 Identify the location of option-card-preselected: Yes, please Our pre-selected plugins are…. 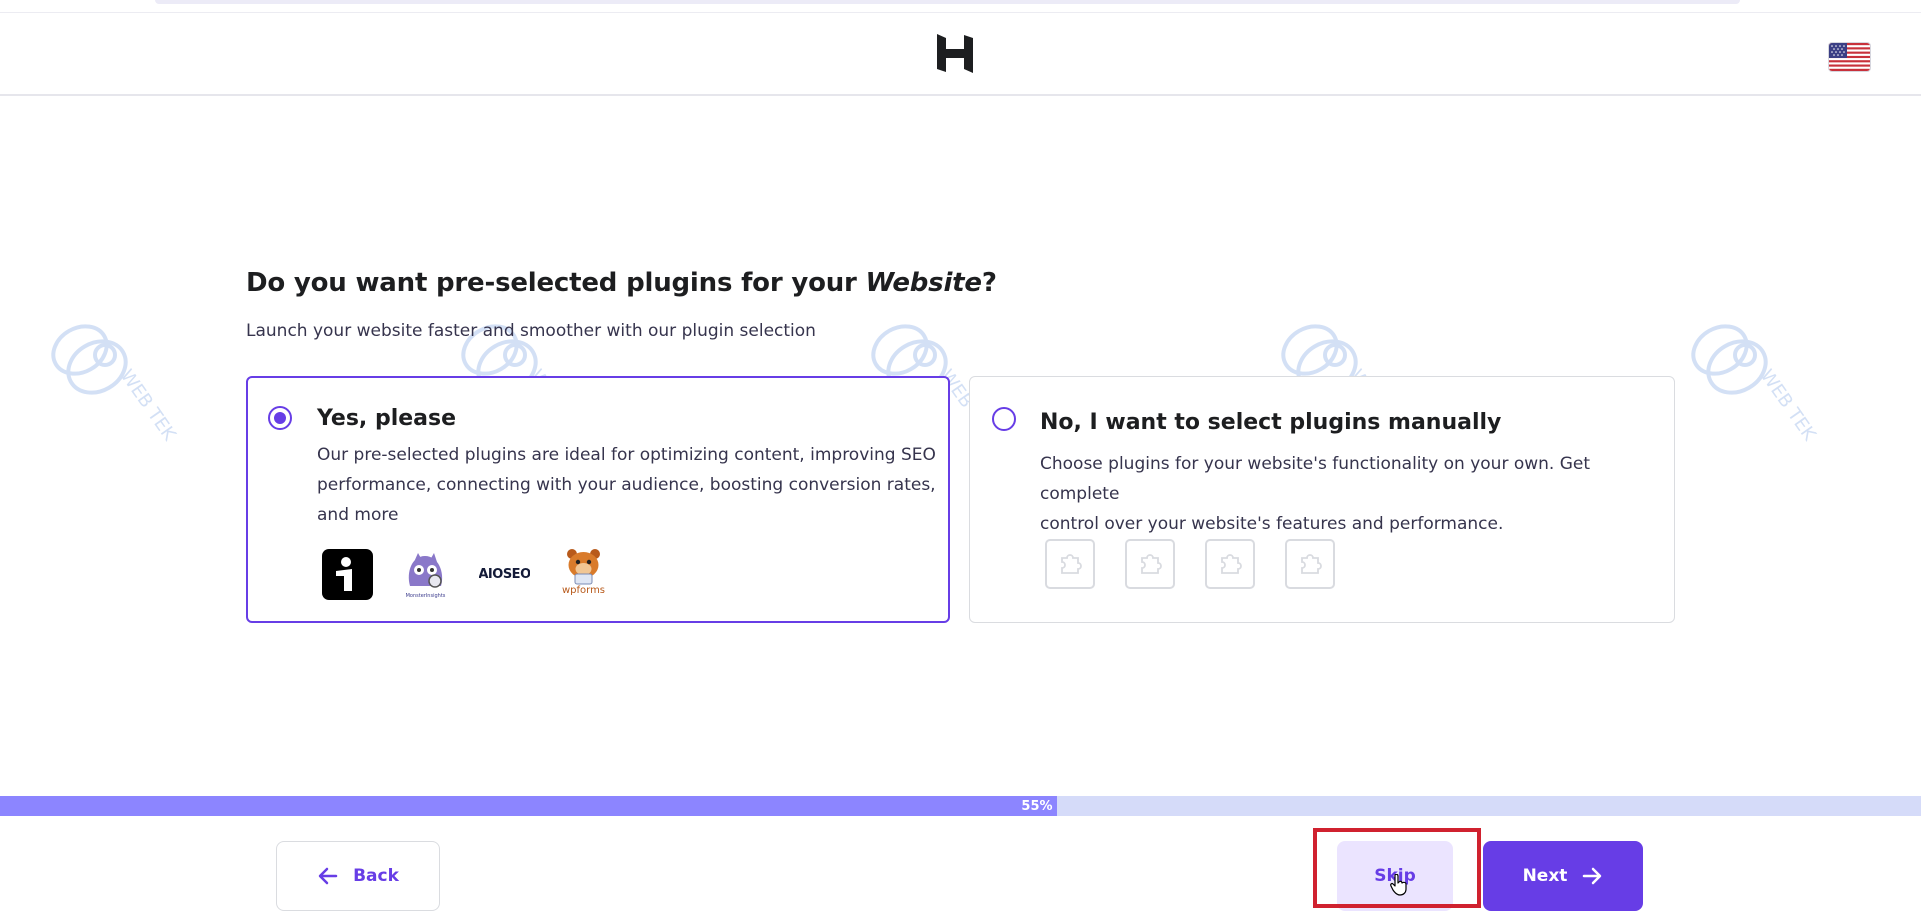
(598, 499).